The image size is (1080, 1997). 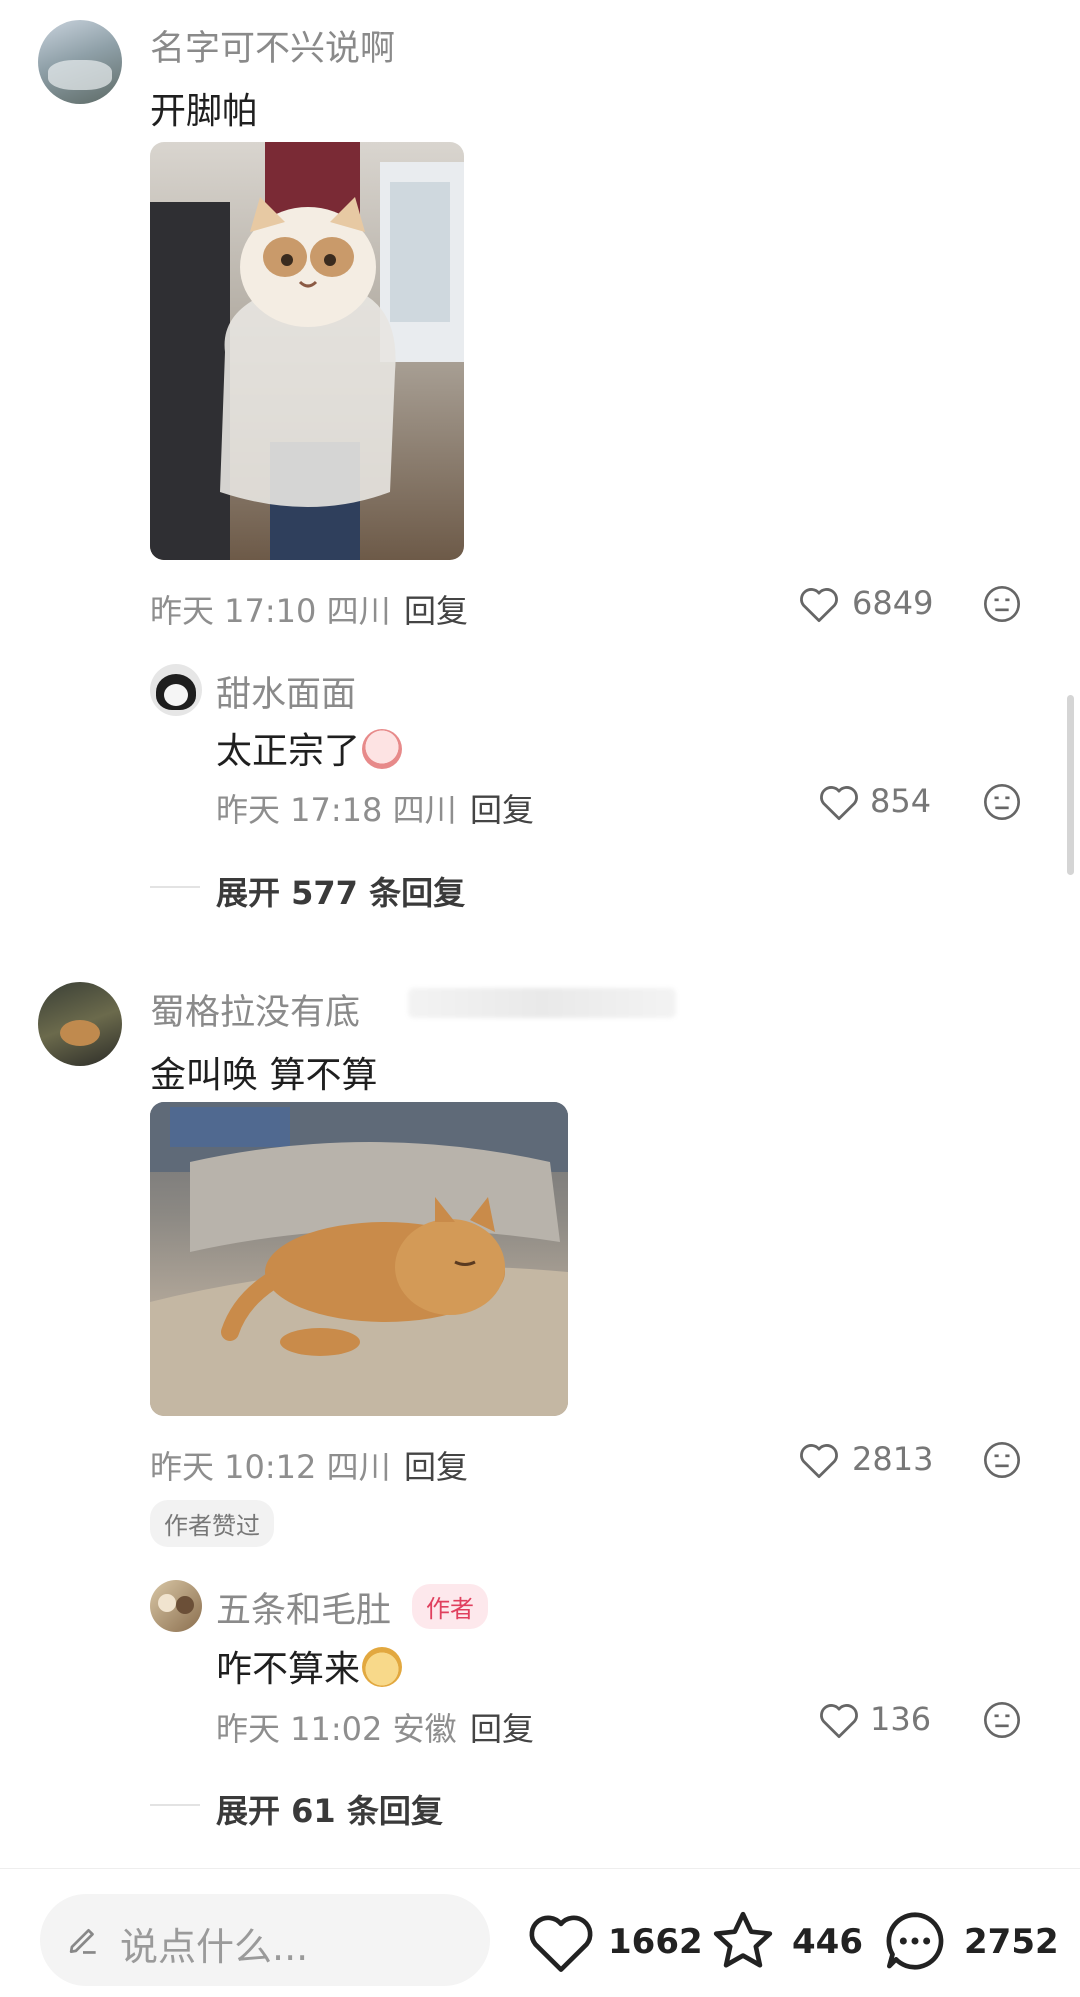 What do you see at coordinates (303, 1607) in the screenshot?
I see `reply-username: 五条和毛肚` at bounding box center [303, 1607].